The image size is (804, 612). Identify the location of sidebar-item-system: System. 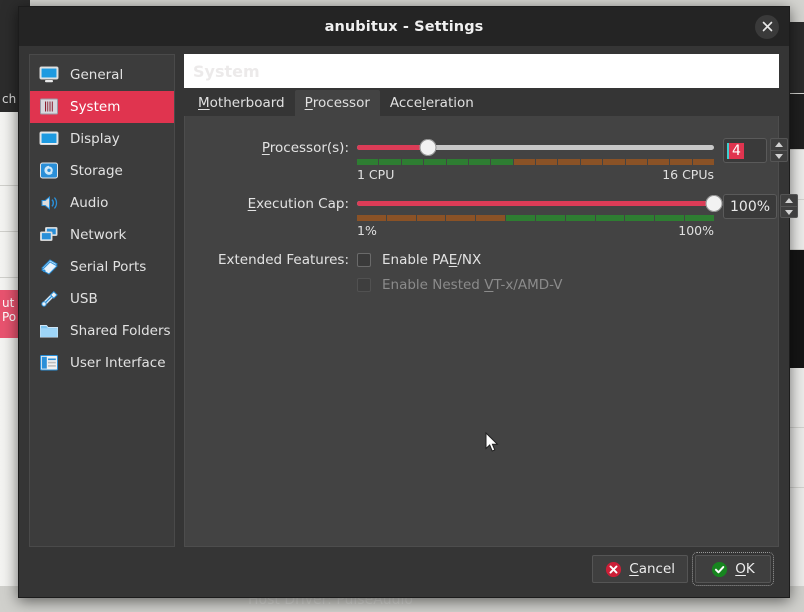
(102, 107).